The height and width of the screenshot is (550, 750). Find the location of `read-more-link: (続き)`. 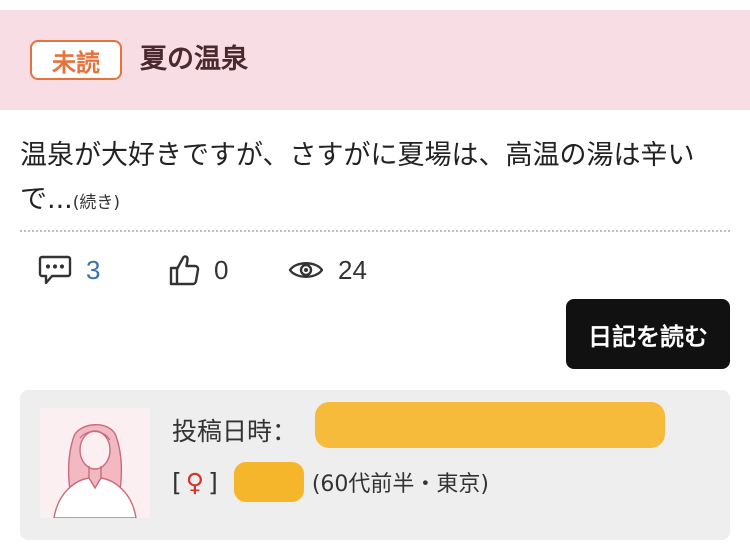

read-more-link: (続き) is located at coordinates (96, 203).